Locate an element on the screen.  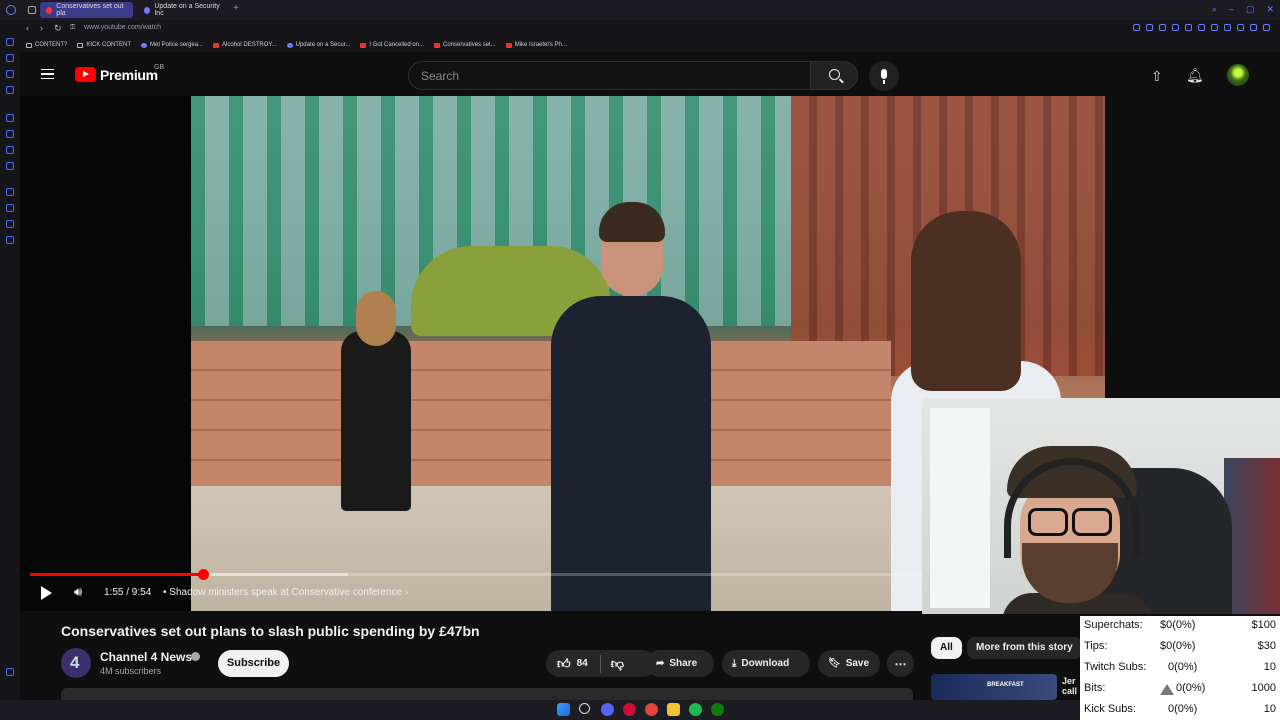
sidebar-chat-icon is located at coordinates (10, 74).